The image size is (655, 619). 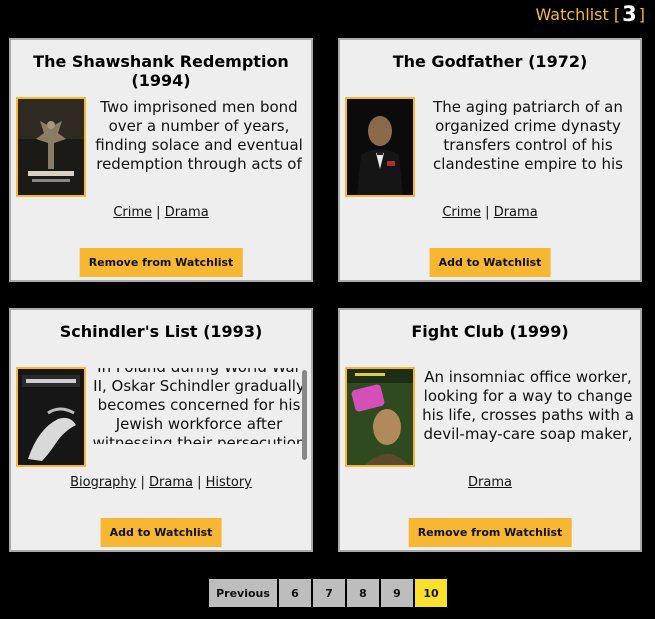 I want to click on fight-club-poster-icon, so click(x=380, y=417).